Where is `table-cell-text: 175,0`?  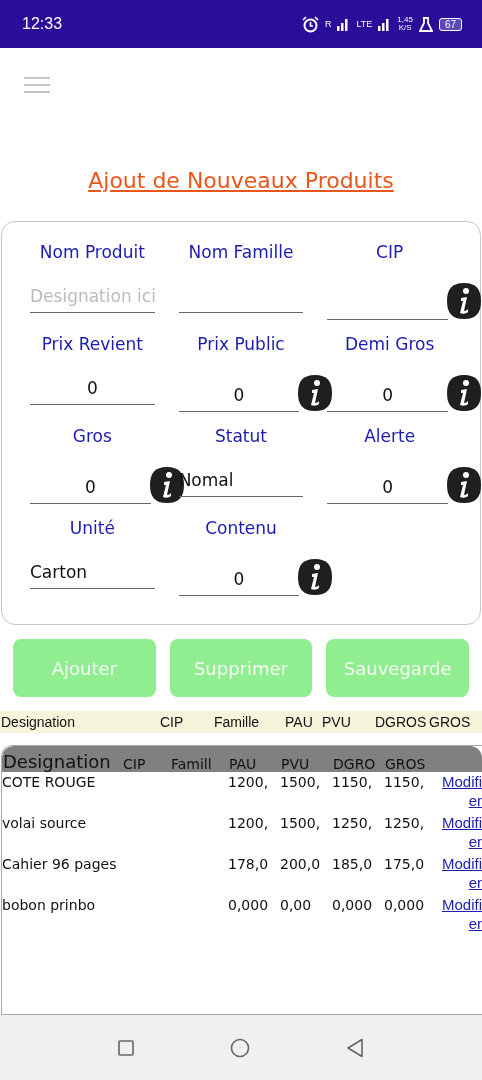 table-cell-text: 175,0 is located at coordinates (405, 864).